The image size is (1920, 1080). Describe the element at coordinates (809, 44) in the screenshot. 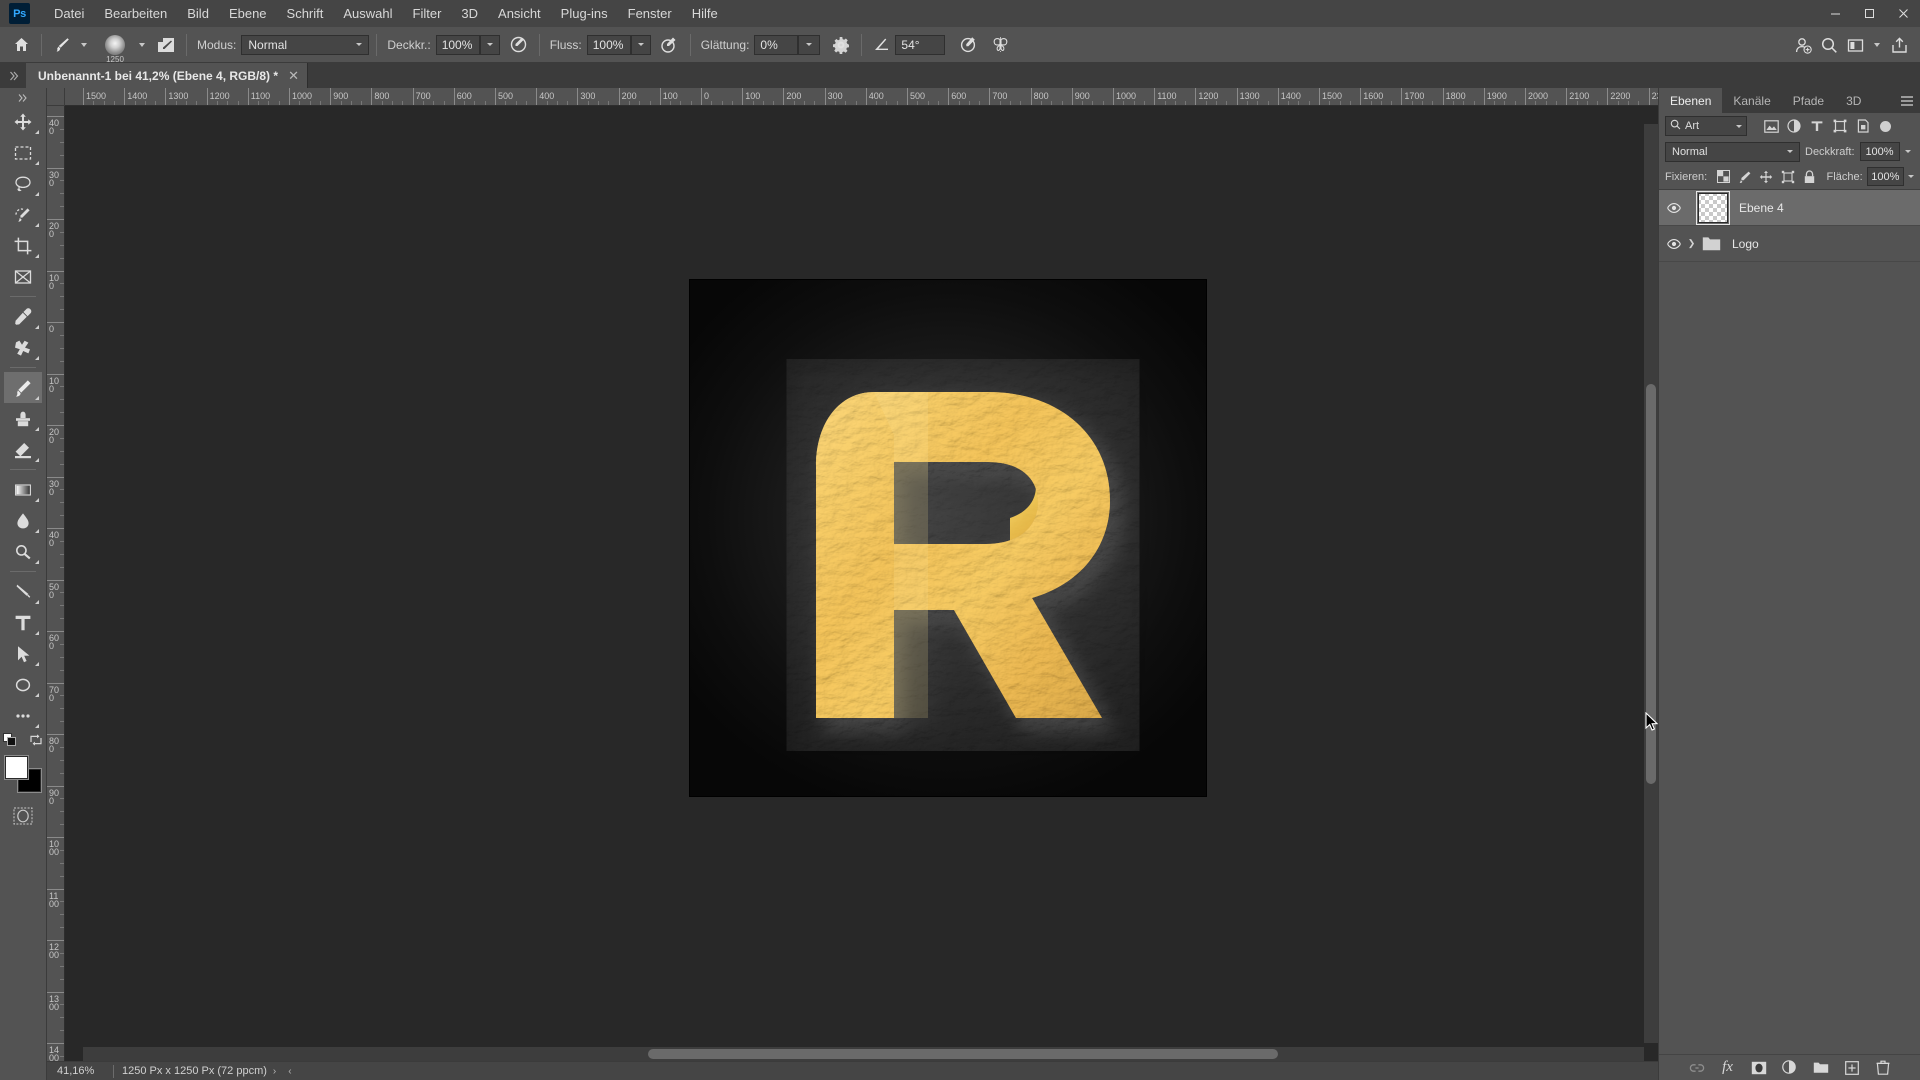

I see `smoothing-slider-dropdown` at that location.